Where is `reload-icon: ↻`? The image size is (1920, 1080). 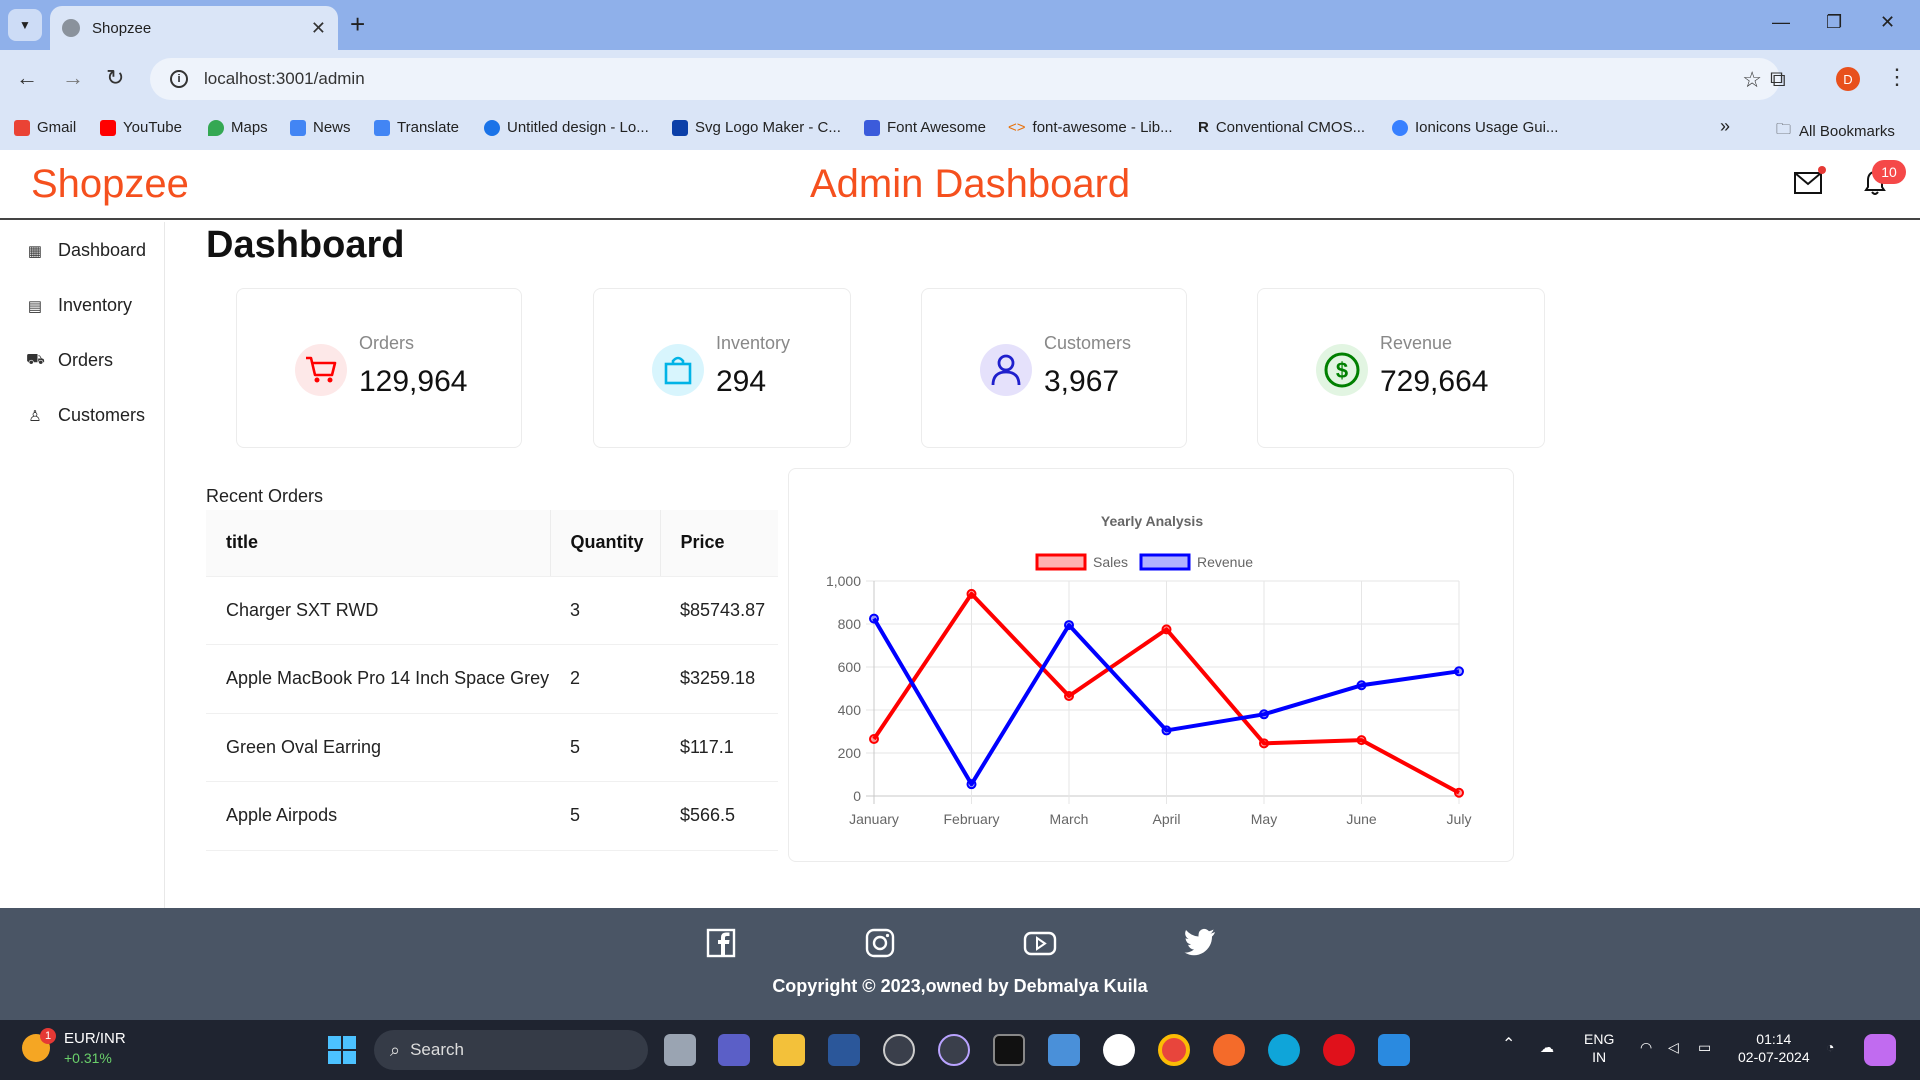
reload-icon: ↻ is located at coordinates (115, 78).